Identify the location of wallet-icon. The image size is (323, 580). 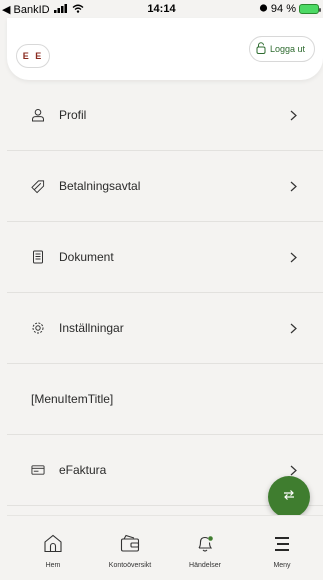
(130, 546).